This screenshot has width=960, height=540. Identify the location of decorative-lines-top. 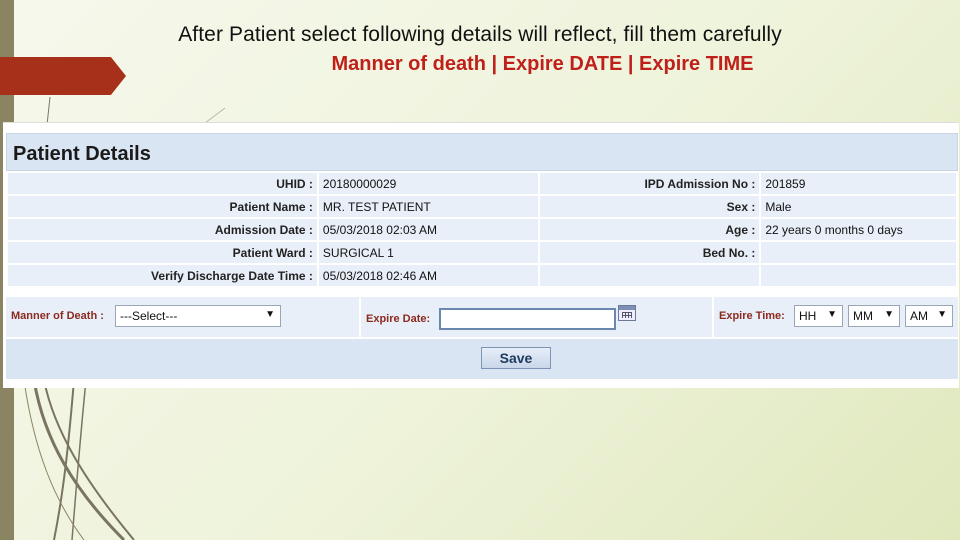
(136, 110).